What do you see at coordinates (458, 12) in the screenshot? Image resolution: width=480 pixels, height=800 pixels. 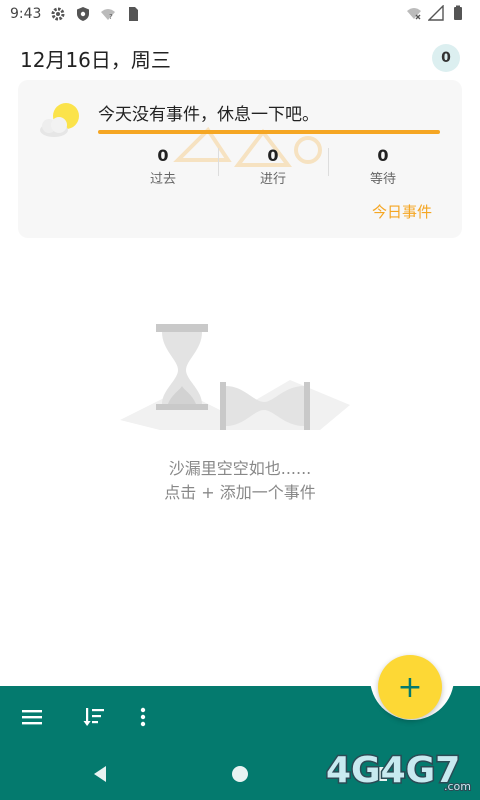 I see `battery-icon` at bounding box center [458, 12].